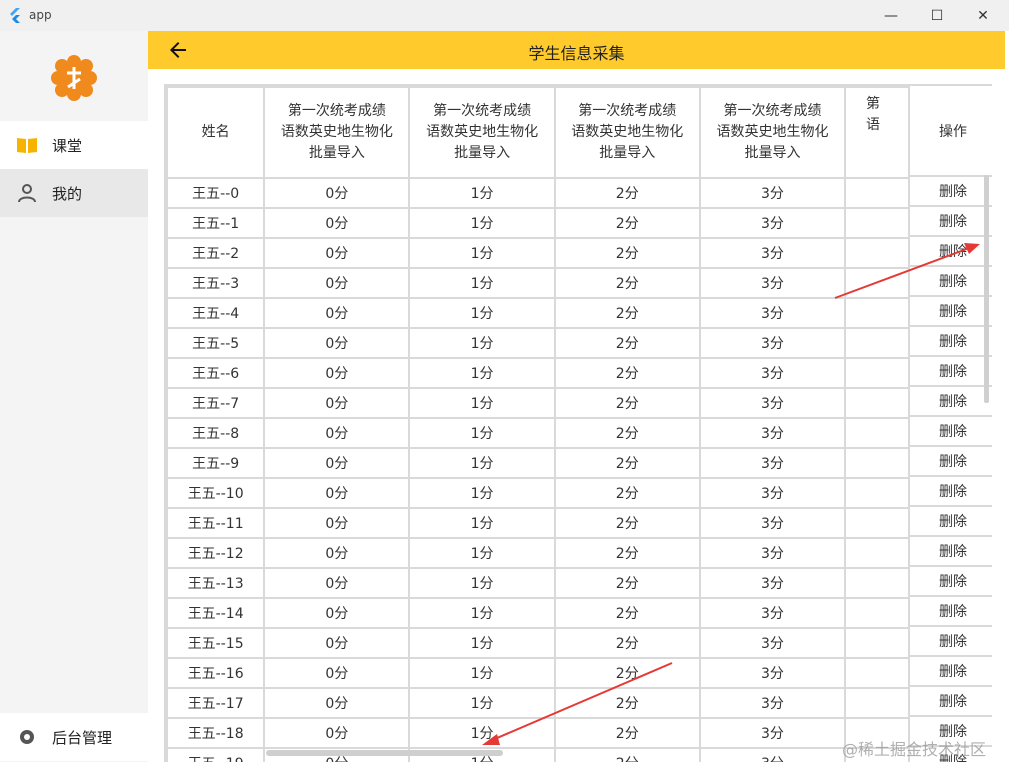  I want to click on cell-name: 王五--11, so click(216, 523).